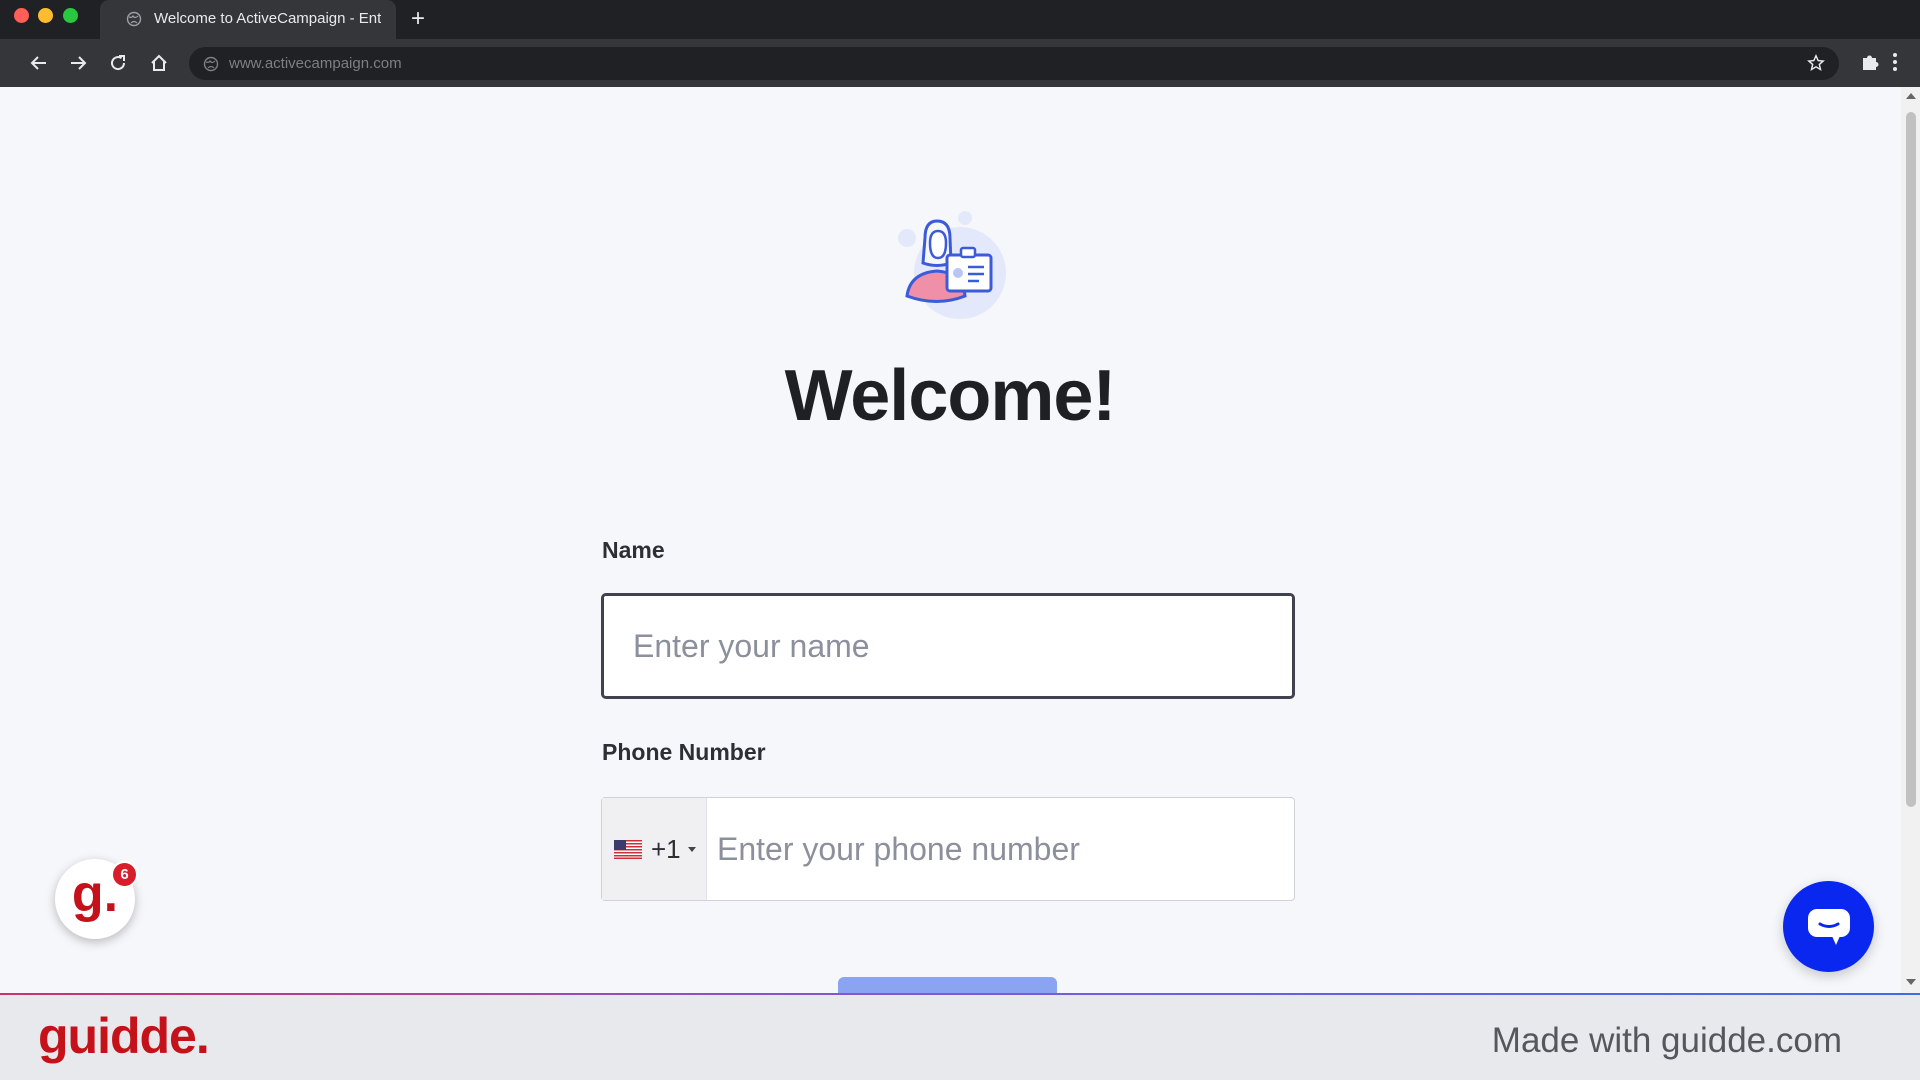  What do you see at coordinates (21, 15) in the screenshot?
I see `close-window-button` at bounding box center [21, 15].